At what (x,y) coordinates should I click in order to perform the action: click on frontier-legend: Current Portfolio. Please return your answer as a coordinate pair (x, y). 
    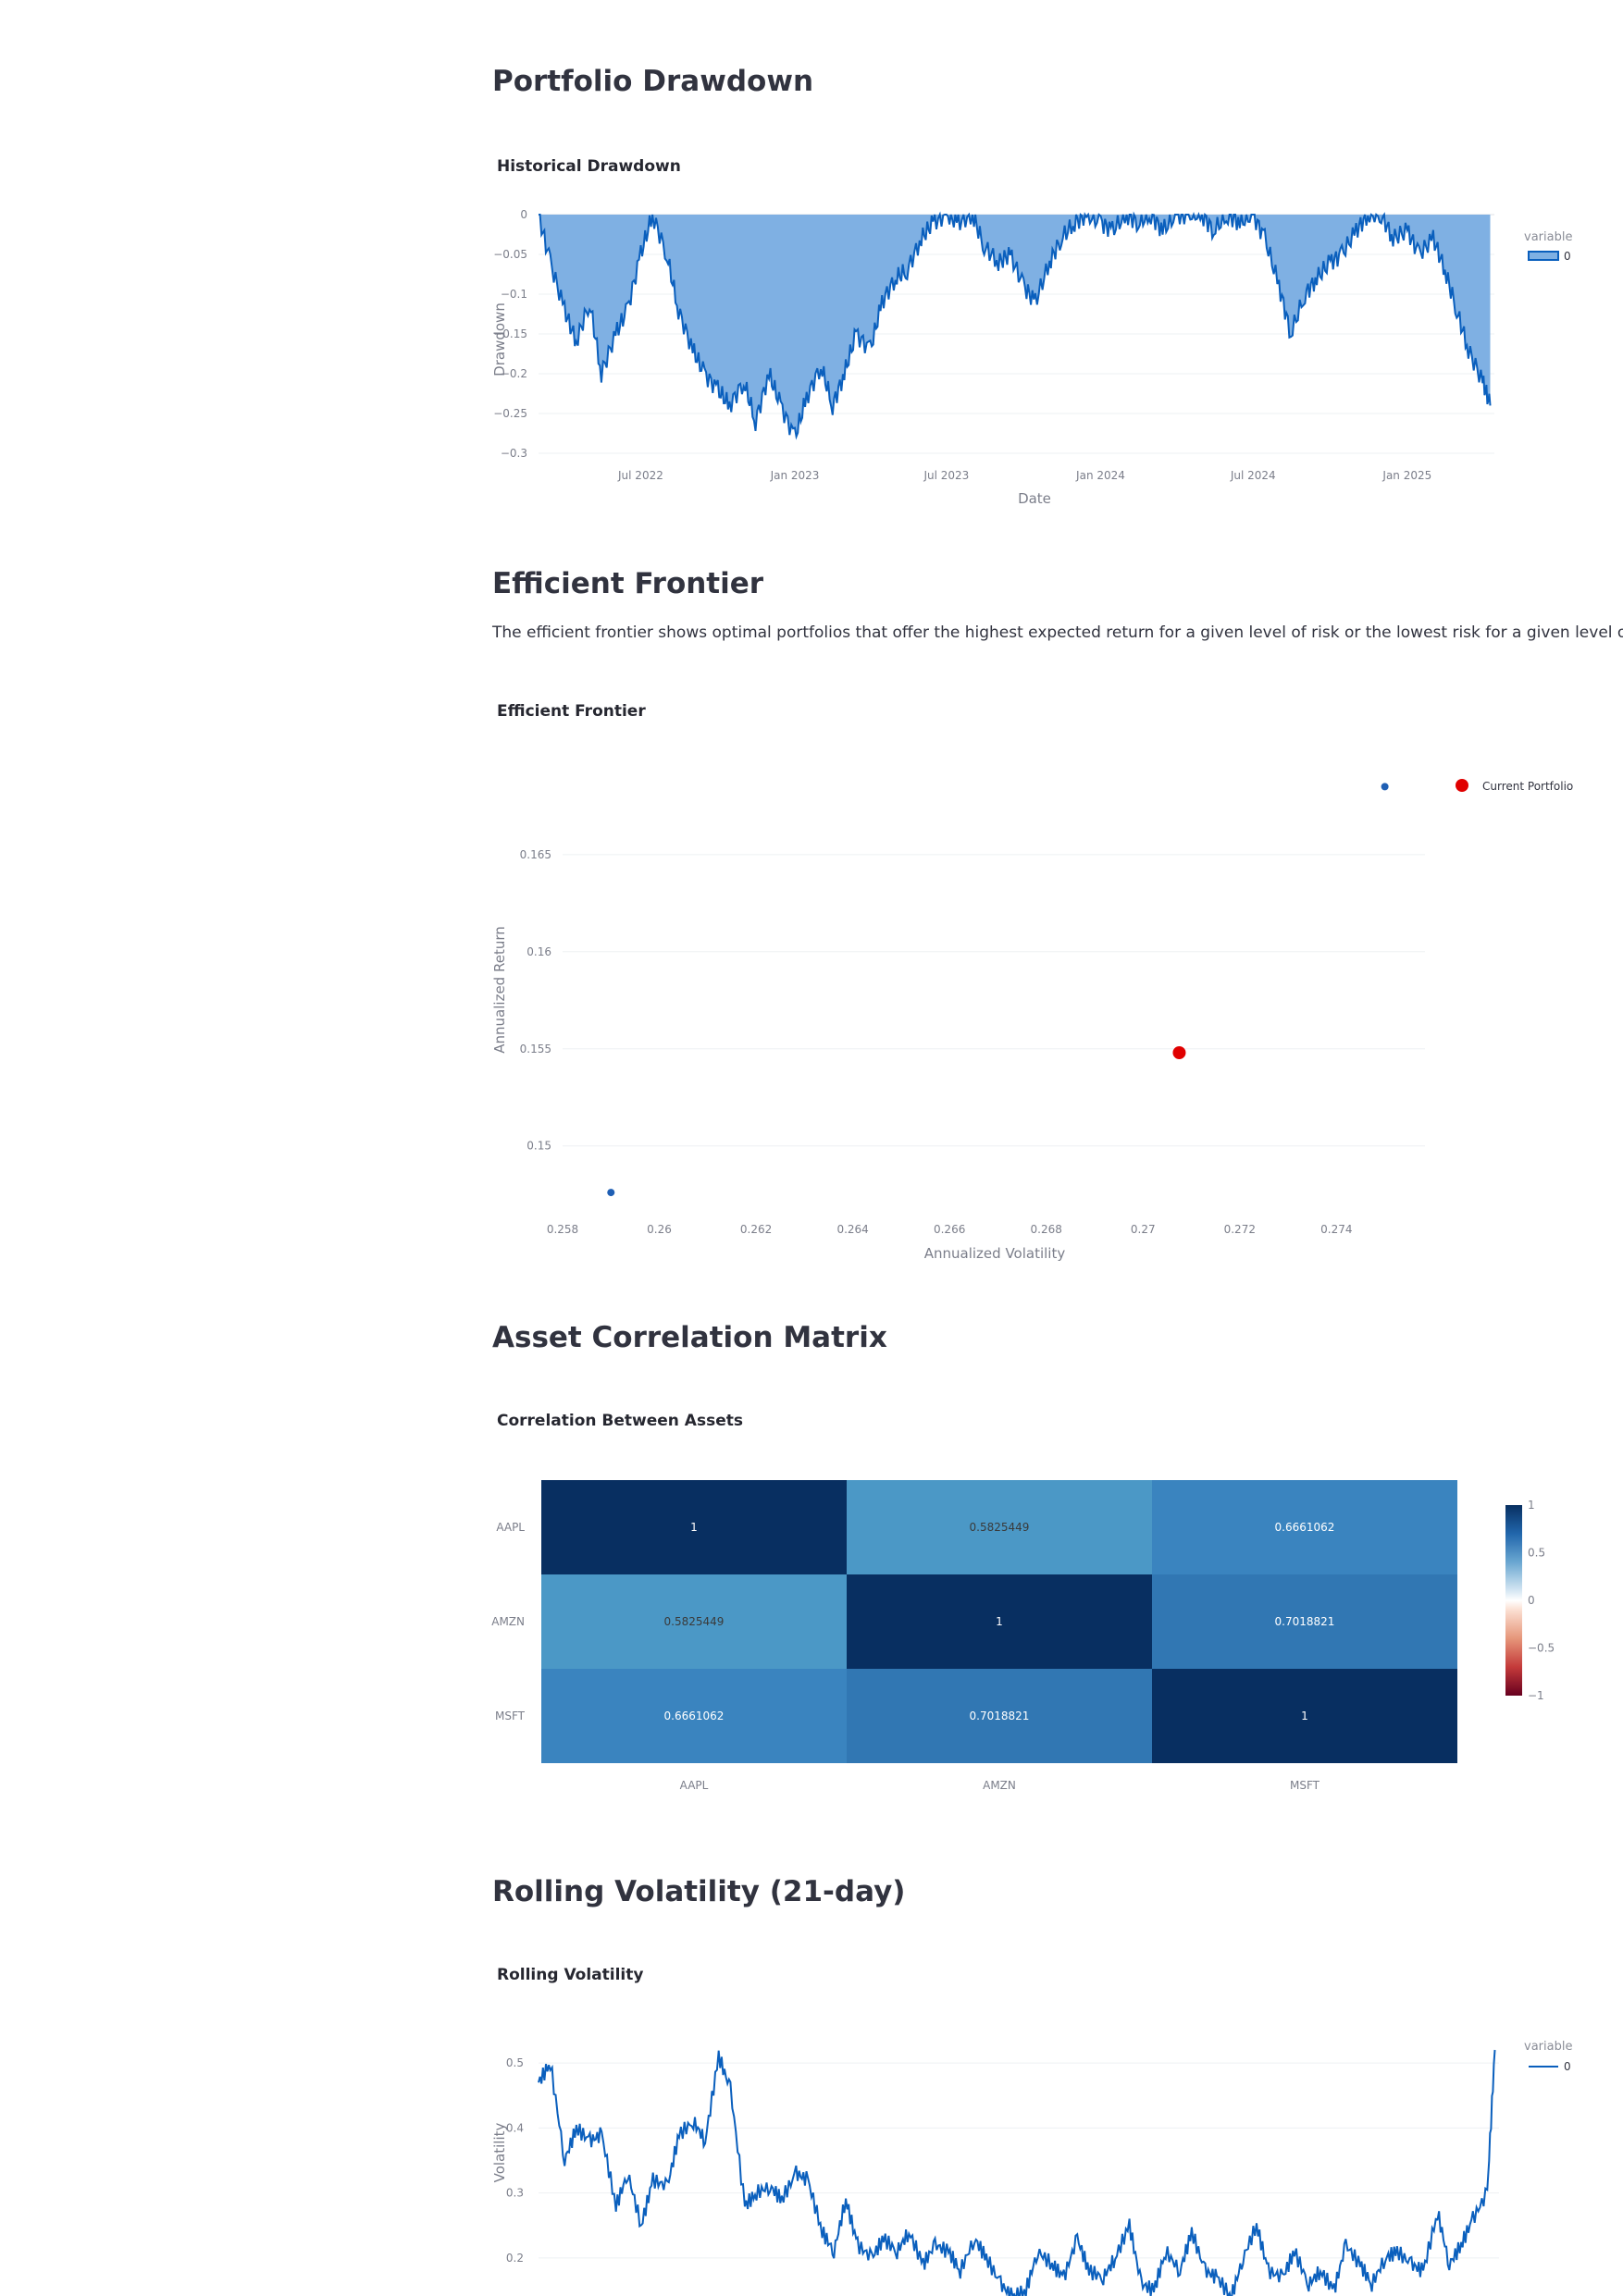
    Looking at the image, I should click on (1514, 786).